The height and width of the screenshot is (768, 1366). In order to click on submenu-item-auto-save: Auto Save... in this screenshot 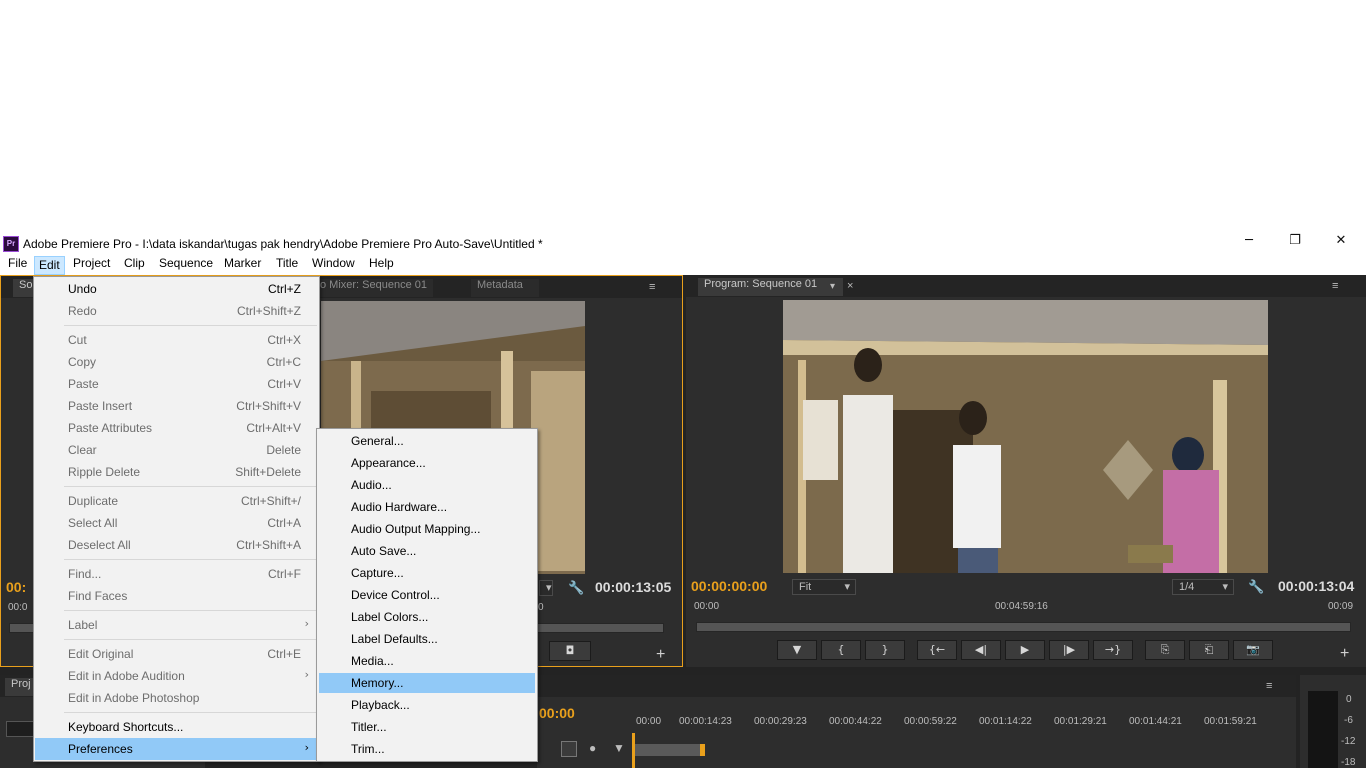, I will do `click(427, 551)`.